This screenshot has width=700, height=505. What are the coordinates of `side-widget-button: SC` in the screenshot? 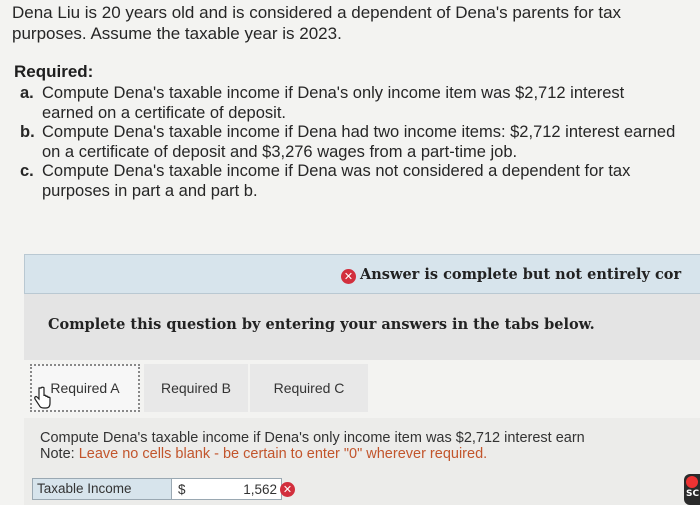 It's located at (692, 489).